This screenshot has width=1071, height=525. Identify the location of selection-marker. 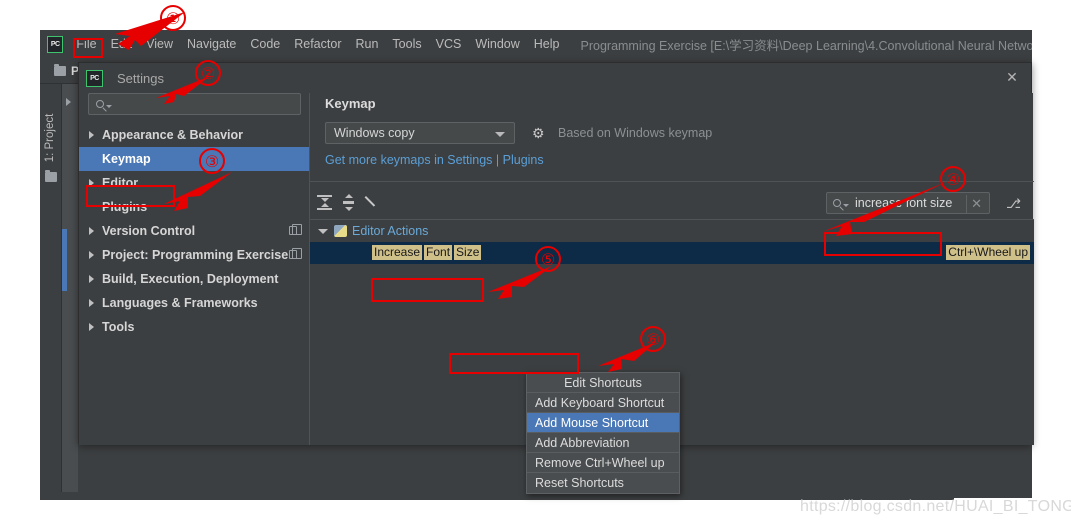
(64, 260).